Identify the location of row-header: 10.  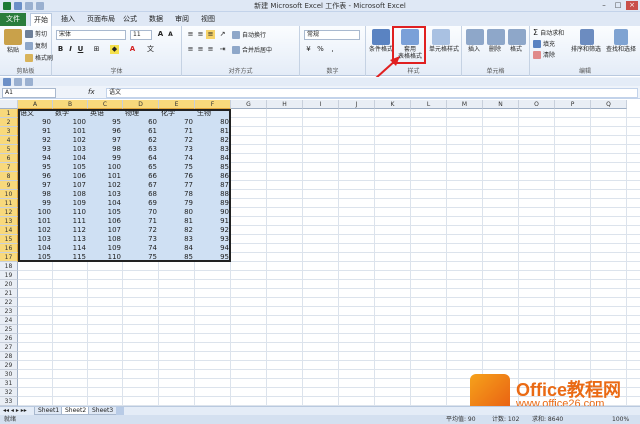
(9, 194).